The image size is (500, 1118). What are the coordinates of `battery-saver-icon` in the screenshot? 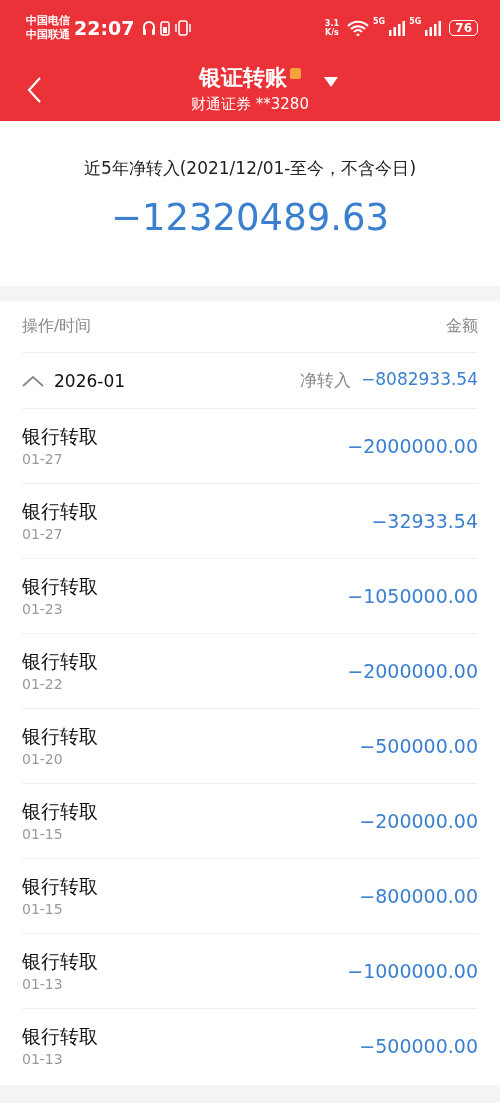 It's located at (165, 28).